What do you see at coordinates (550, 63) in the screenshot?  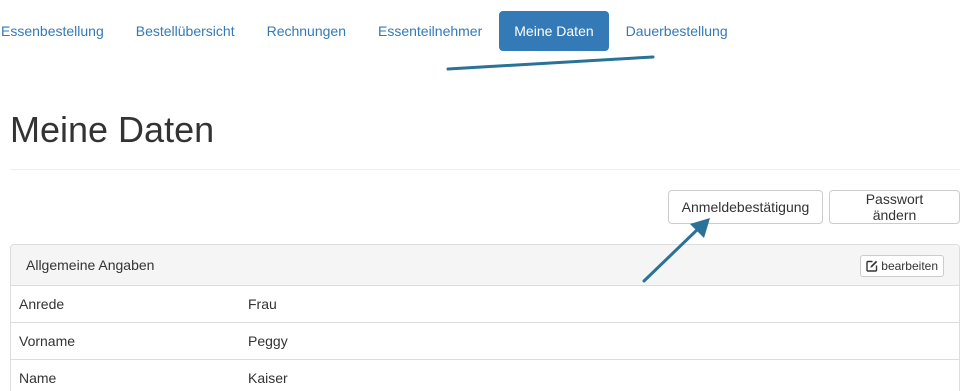 I see `underline-annotation` at bounding box center [550, 63].